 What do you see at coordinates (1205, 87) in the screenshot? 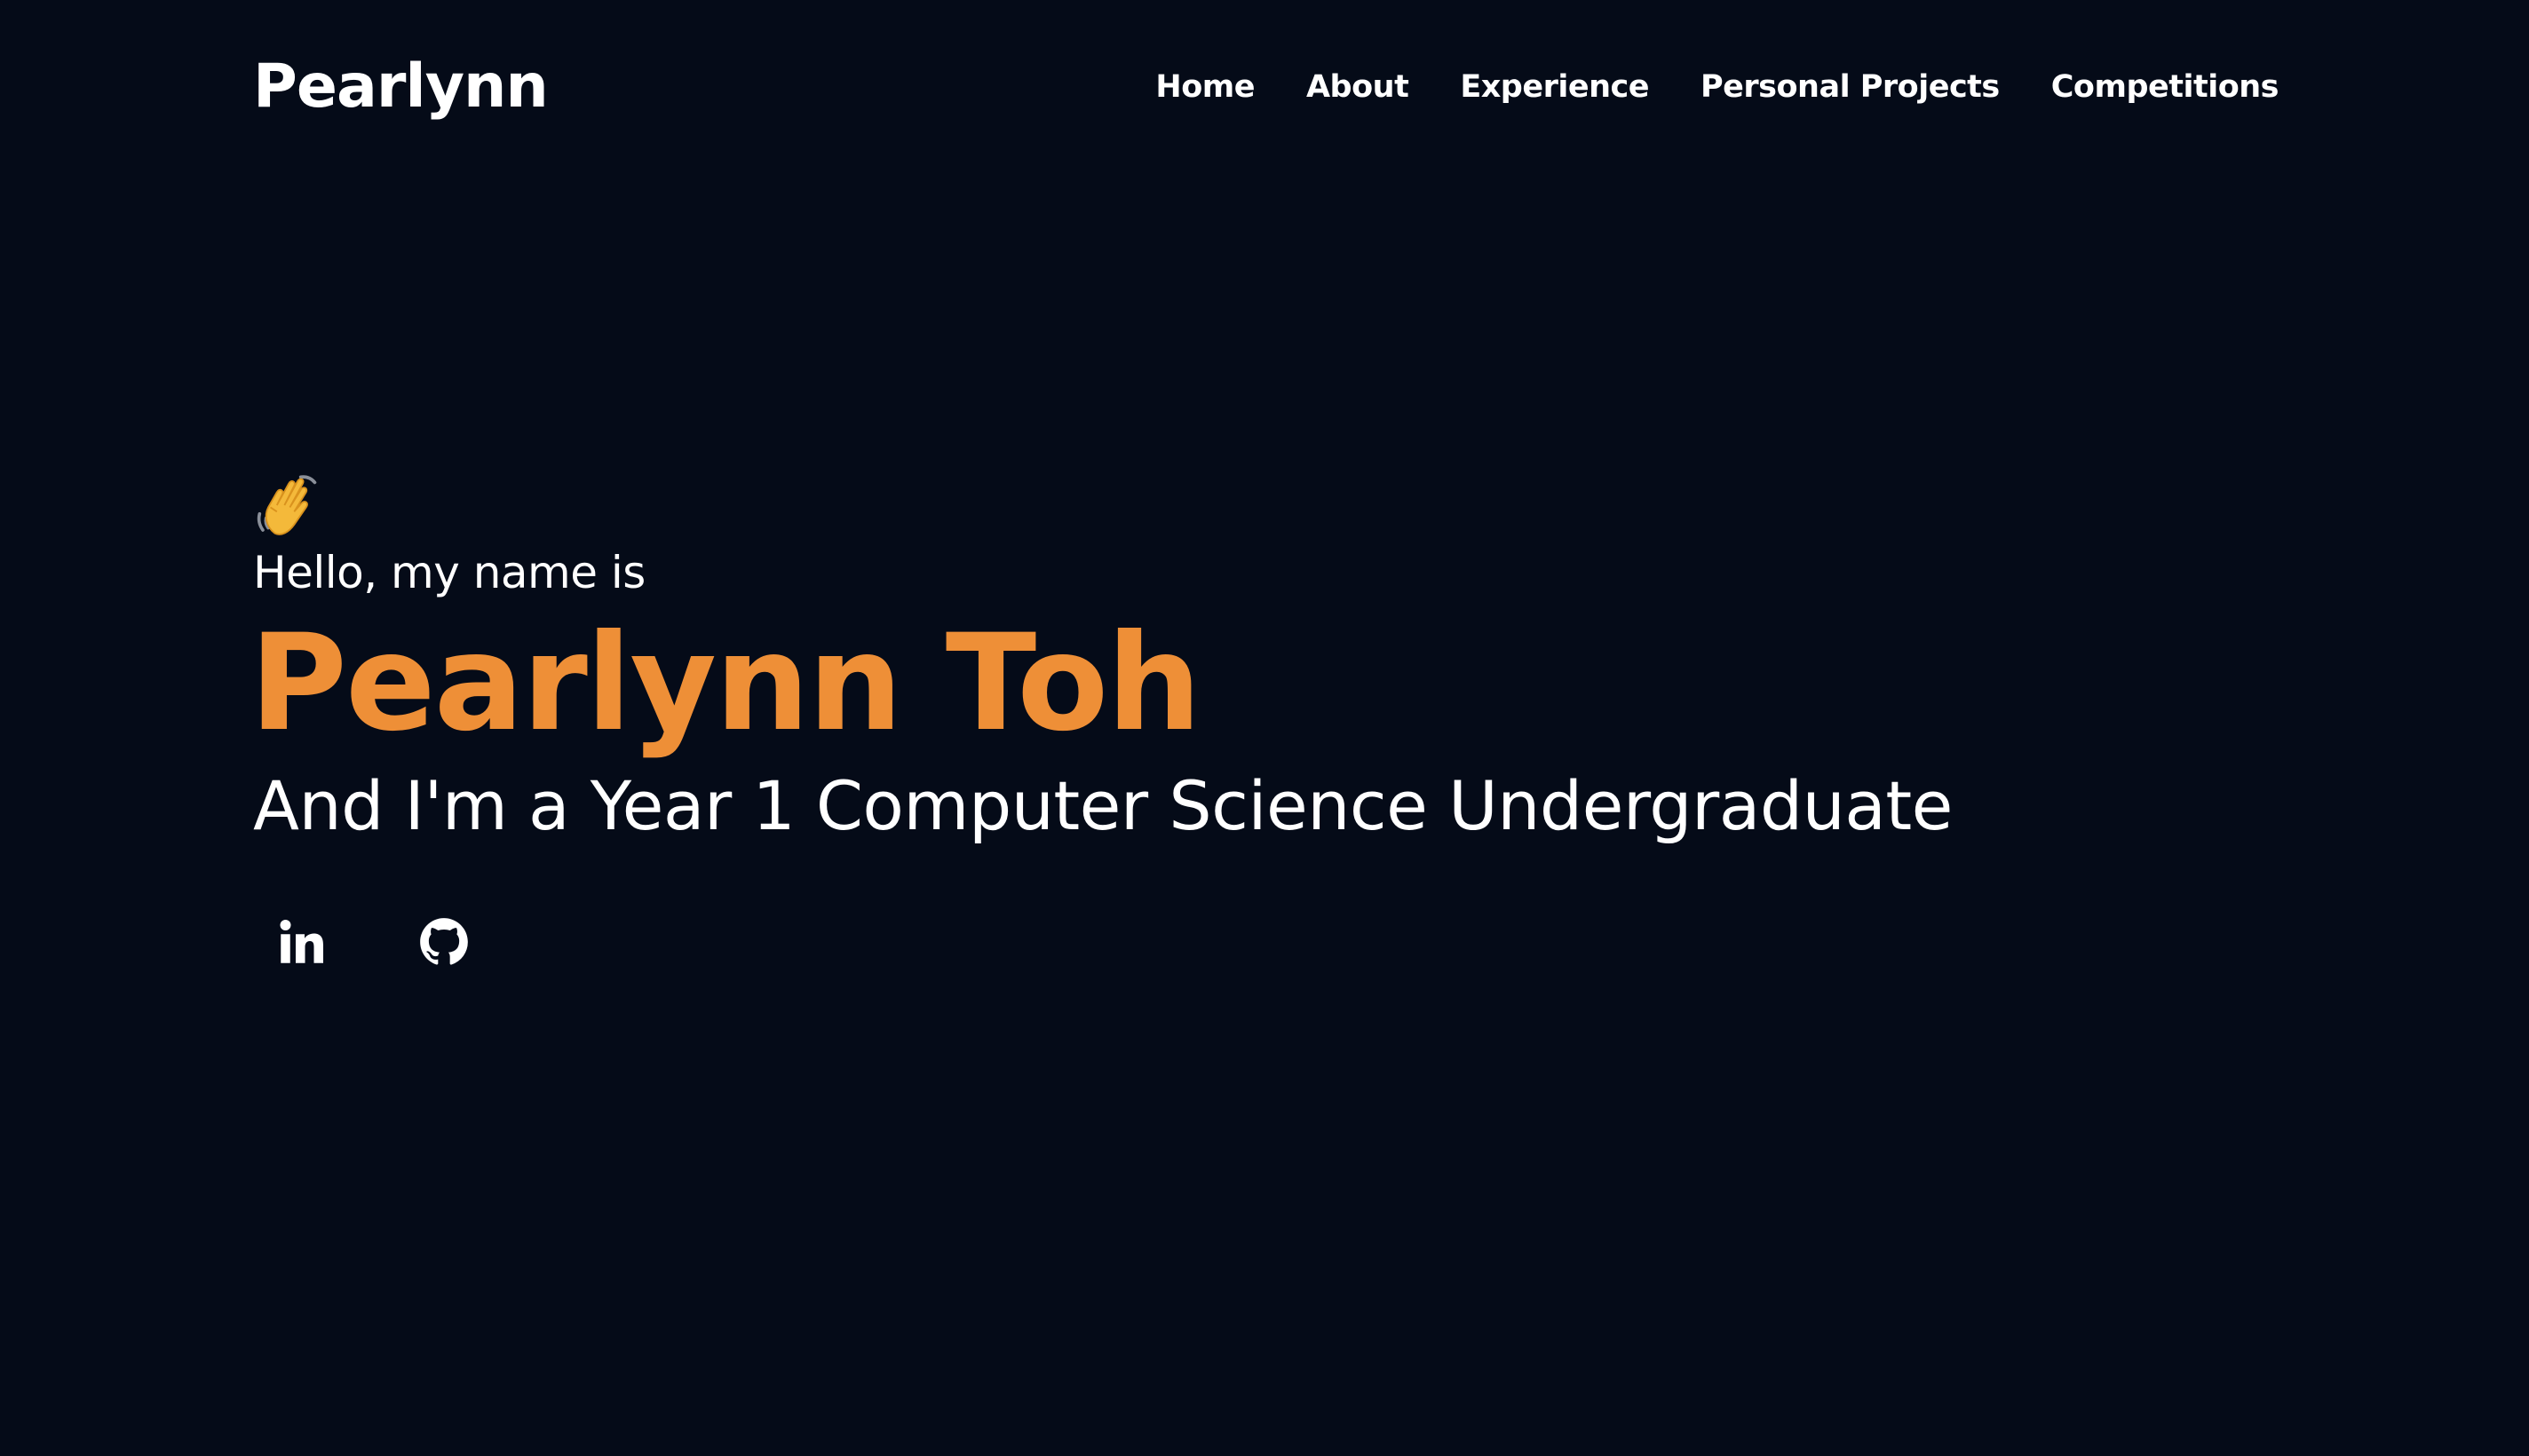
I see `nav-item-home: Home` at bounding box center [1205, 87].